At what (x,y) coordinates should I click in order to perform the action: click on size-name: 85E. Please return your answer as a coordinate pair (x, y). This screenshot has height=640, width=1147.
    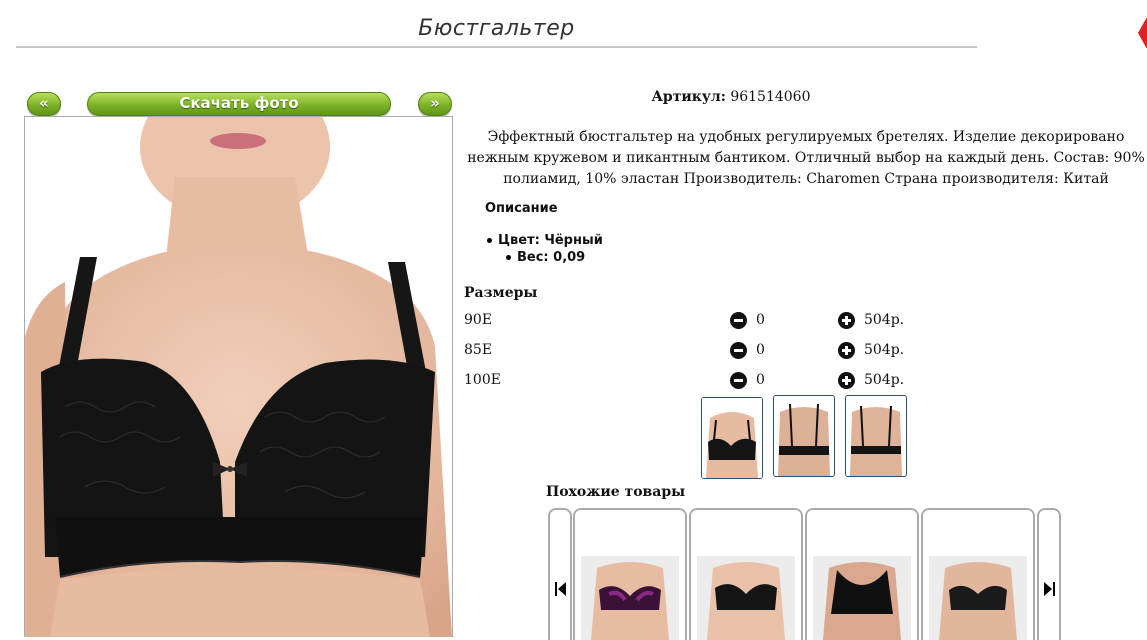
    Looking at the image, I should click on (478, 350).